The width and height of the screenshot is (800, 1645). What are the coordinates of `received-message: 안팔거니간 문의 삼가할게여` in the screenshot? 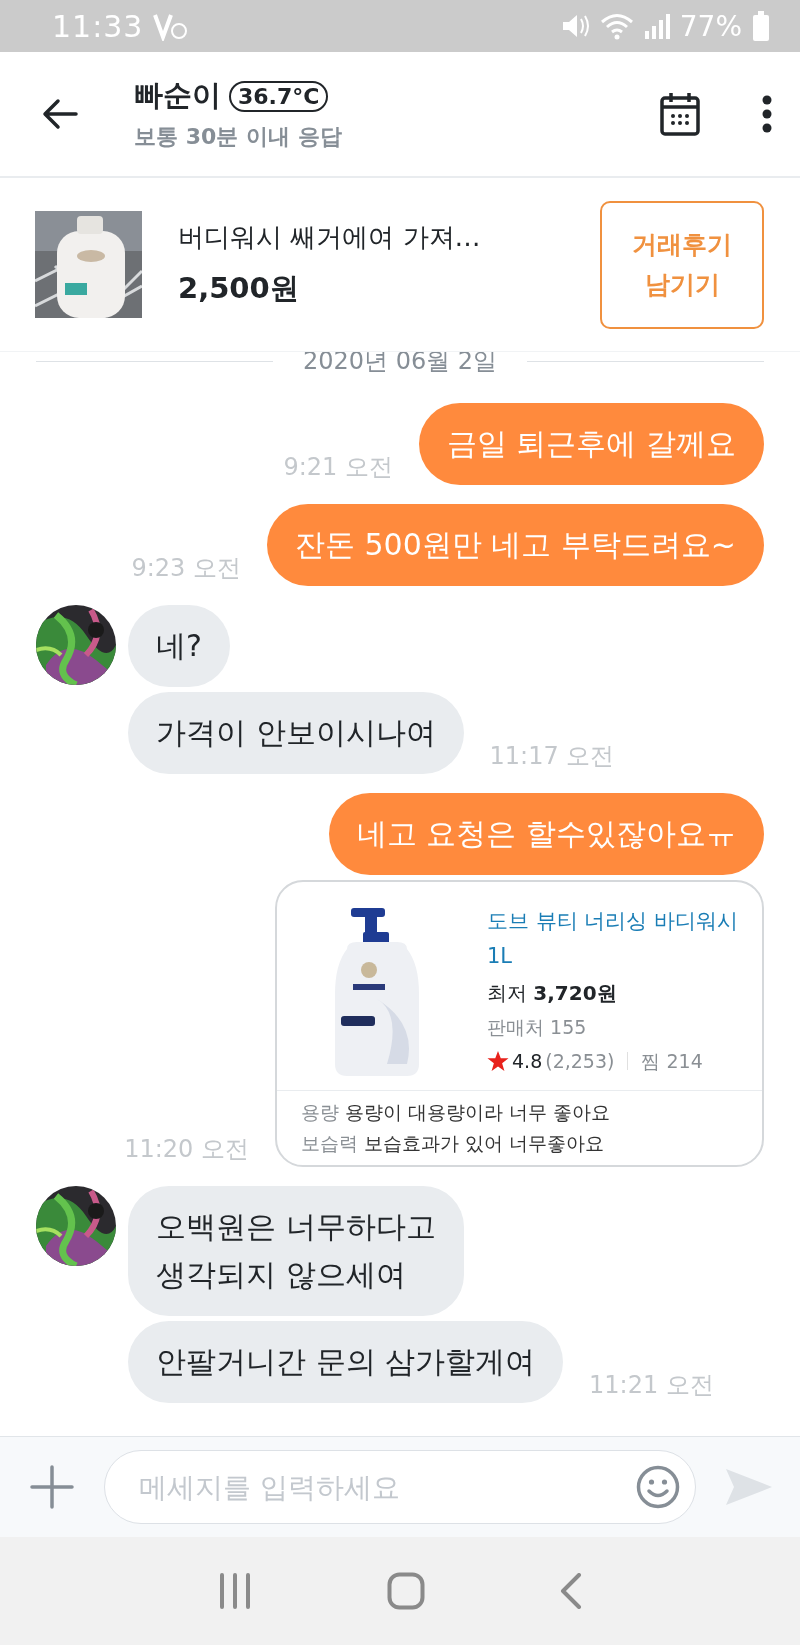 It's located at (346, 1362).